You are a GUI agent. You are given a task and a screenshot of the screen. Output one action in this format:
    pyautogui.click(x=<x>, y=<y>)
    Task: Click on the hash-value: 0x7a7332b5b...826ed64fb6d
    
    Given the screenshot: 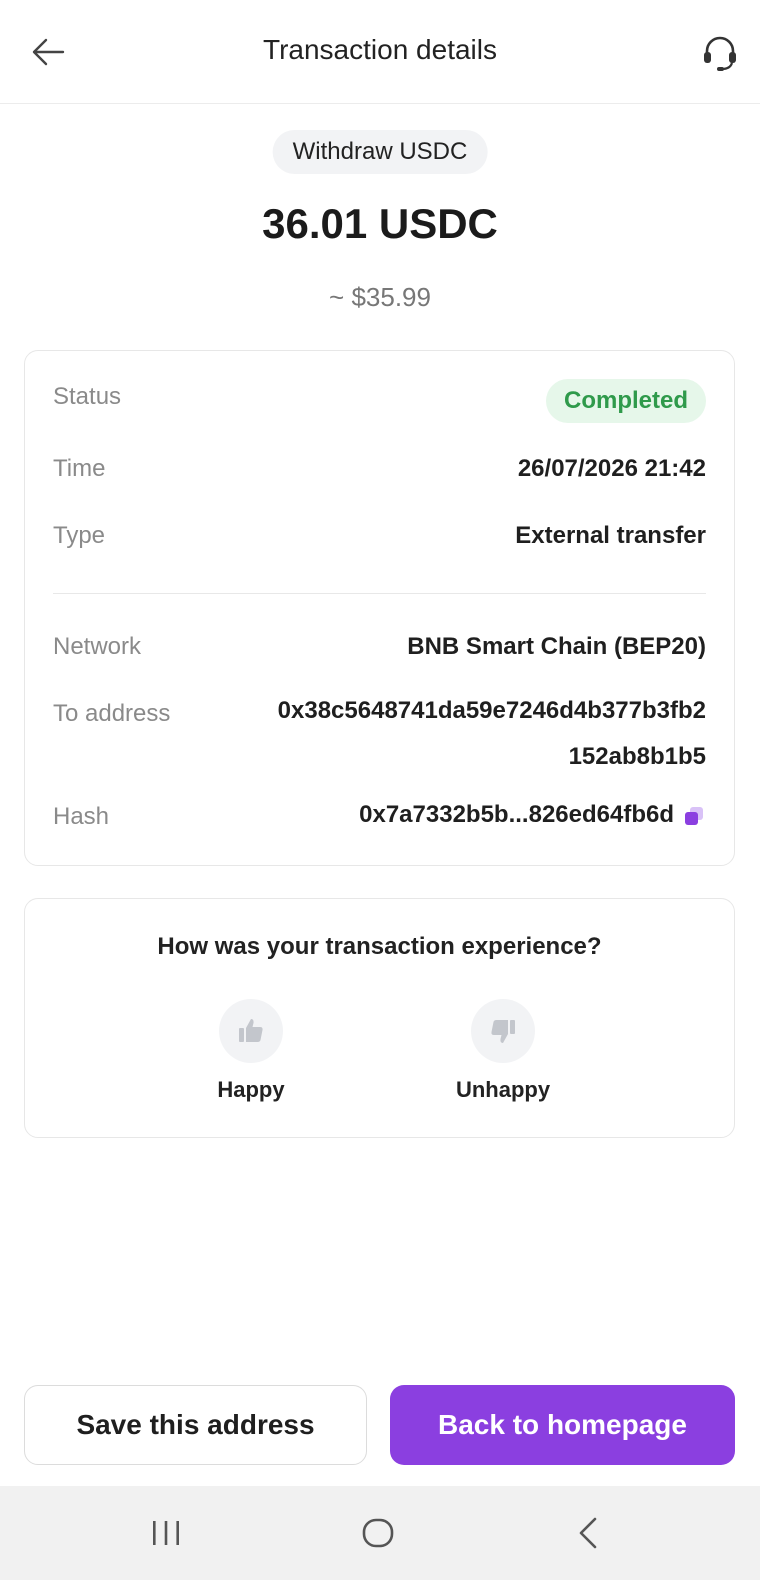 What is the action you would take?
    pyautogui.click(x=516, y=814)
    